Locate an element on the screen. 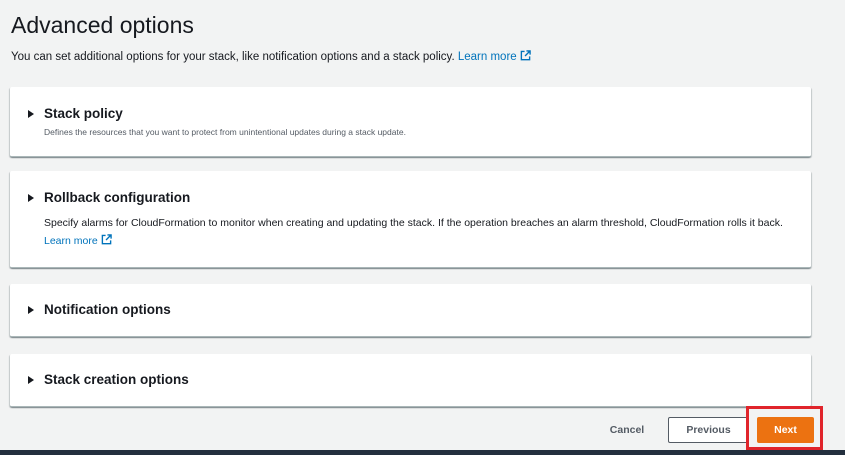  rollback-configuration-title: Rollback configuration is located at coordinates (117, 197).